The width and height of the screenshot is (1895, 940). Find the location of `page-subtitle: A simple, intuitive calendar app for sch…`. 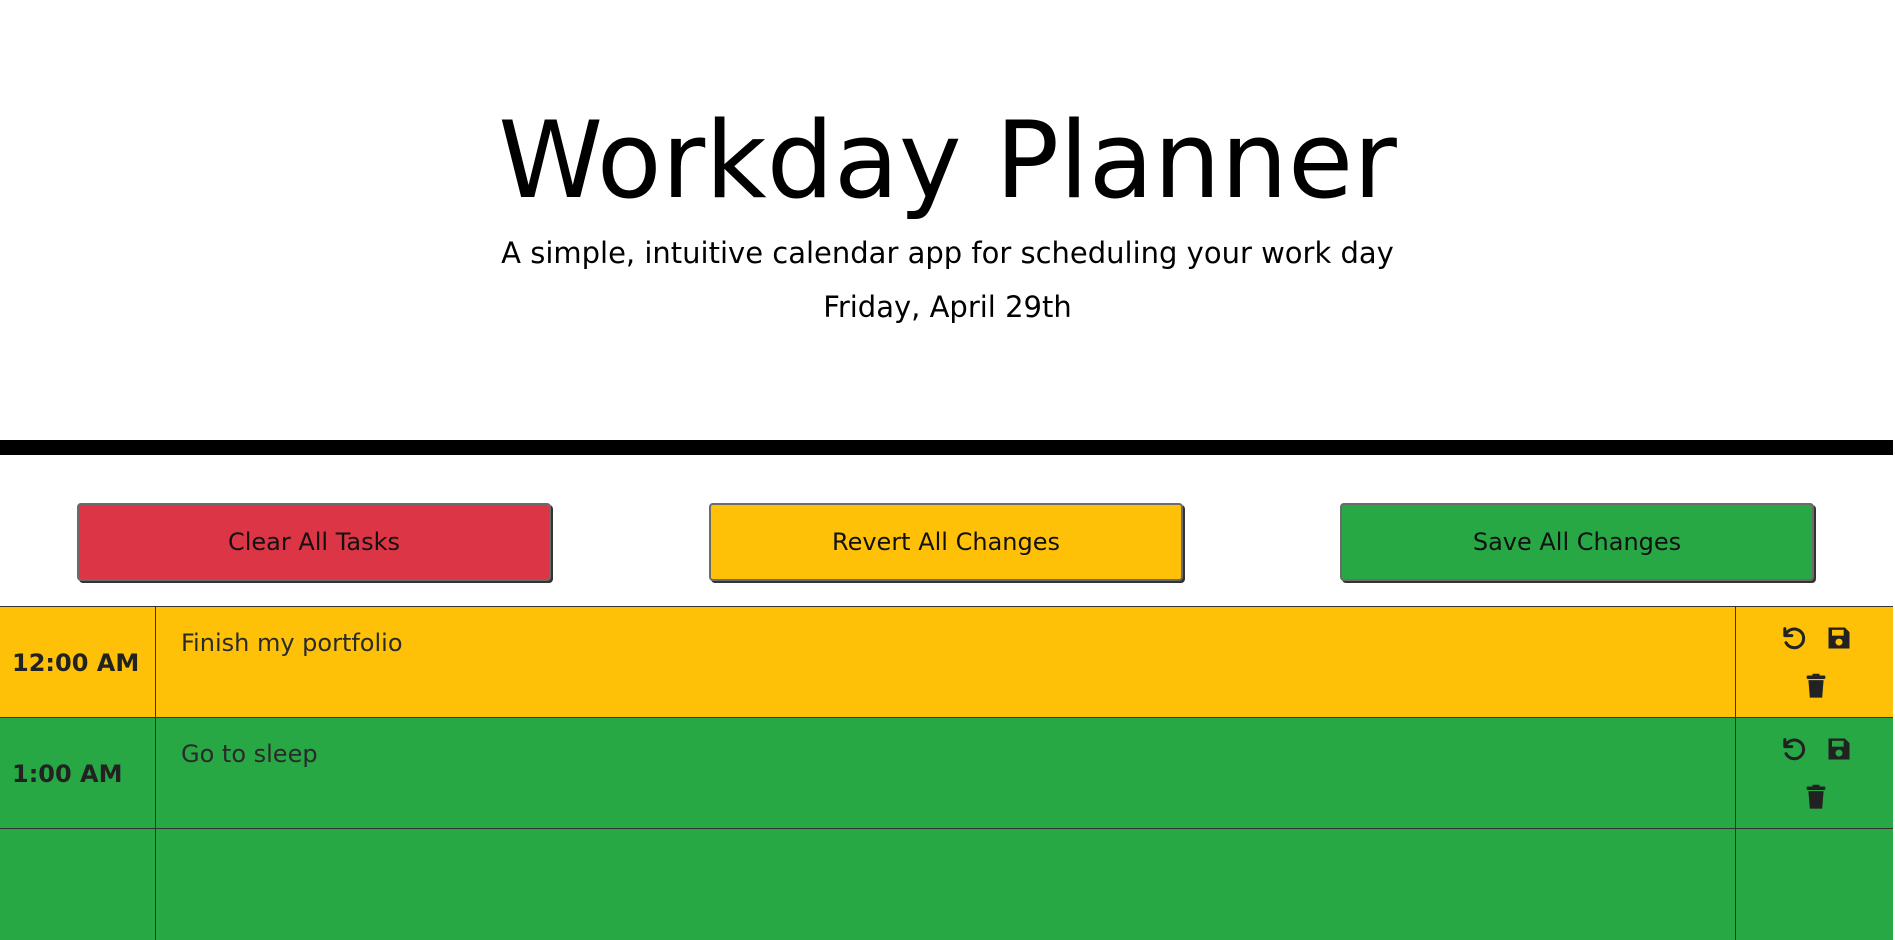

page-subtitle: A simple, intuitive calendar app for sch… is located at coordinates (947, 253).